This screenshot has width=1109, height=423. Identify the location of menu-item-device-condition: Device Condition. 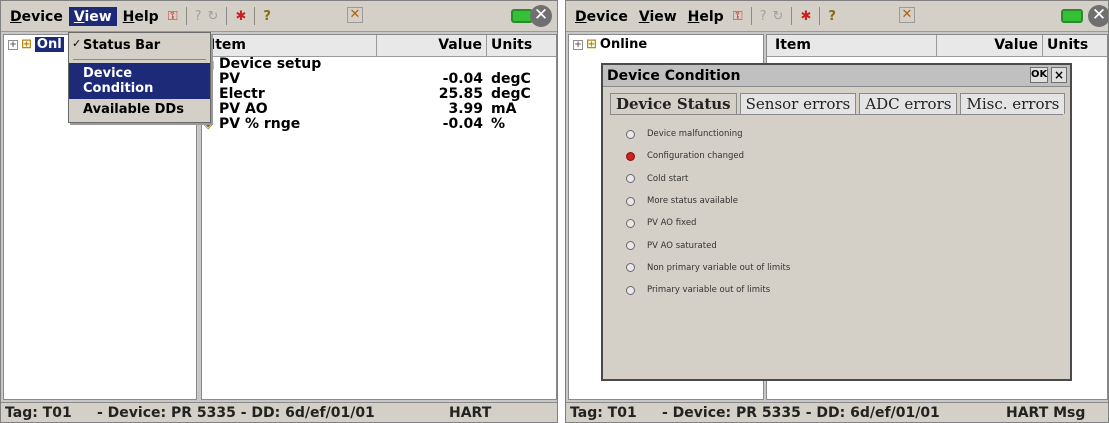
(139, 81).